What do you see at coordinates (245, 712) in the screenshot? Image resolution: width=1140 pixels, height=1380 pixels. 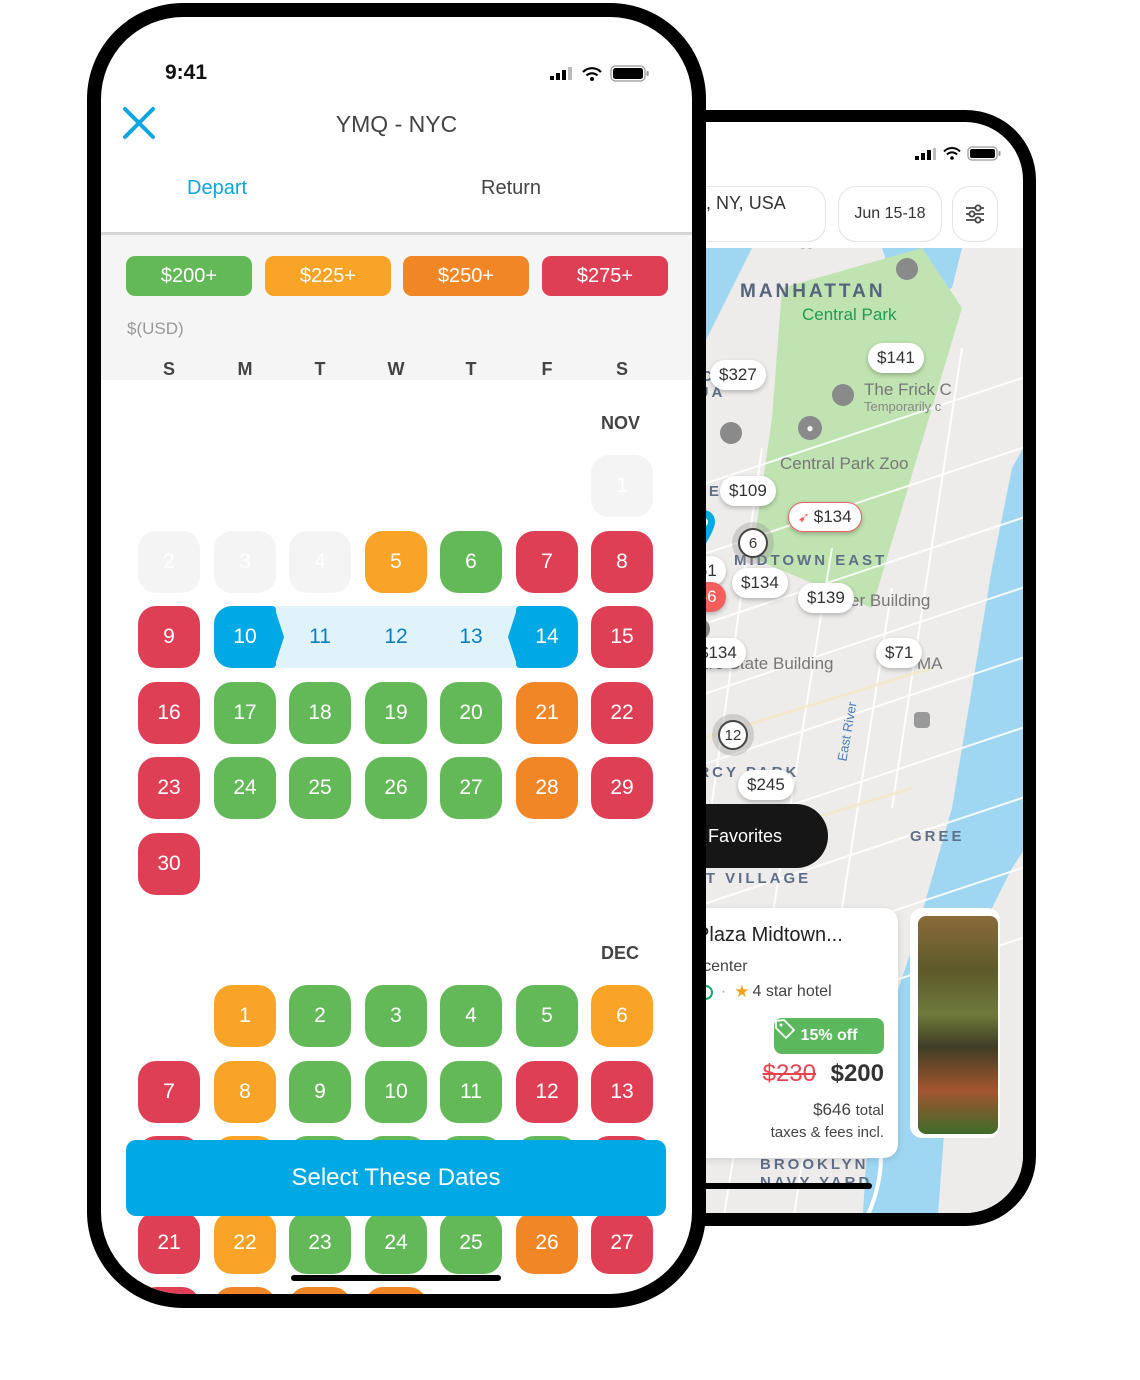 I see `calendar-day: 17` at bounding box center [245, 712].